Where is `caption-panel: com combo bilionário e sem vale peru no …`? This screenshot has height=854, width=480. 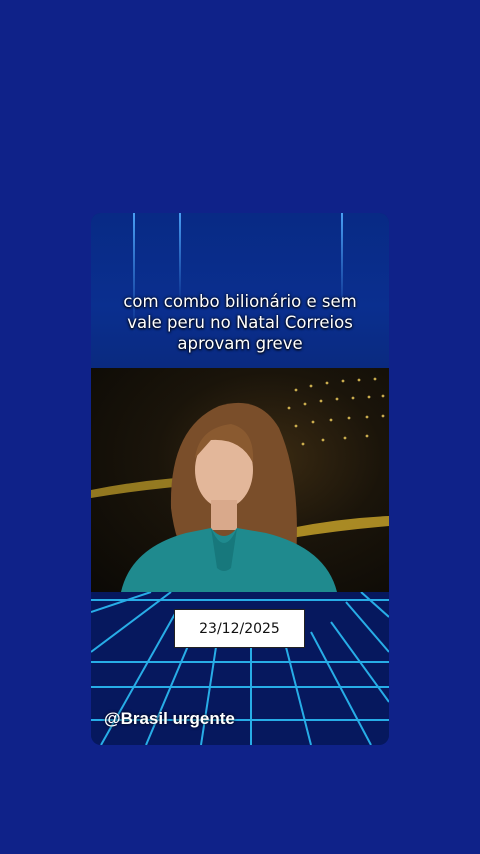
caption-panel: com combo bilionário e sem vale peru no … is located at coordinates (240, 290).